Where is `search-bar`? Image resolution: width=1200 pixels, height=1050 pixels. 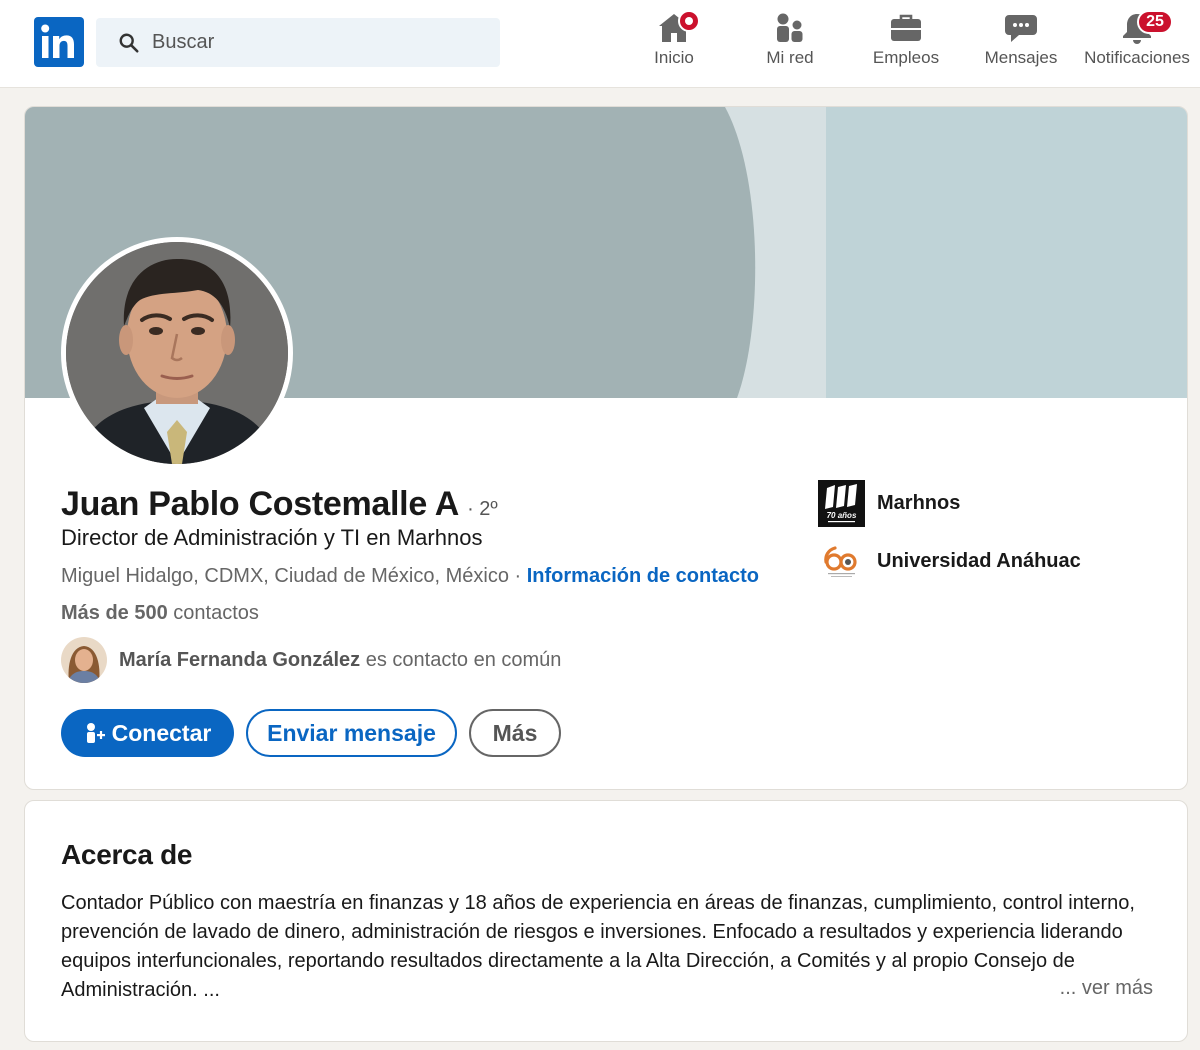 search-bar is located at coordinates (298, 42).